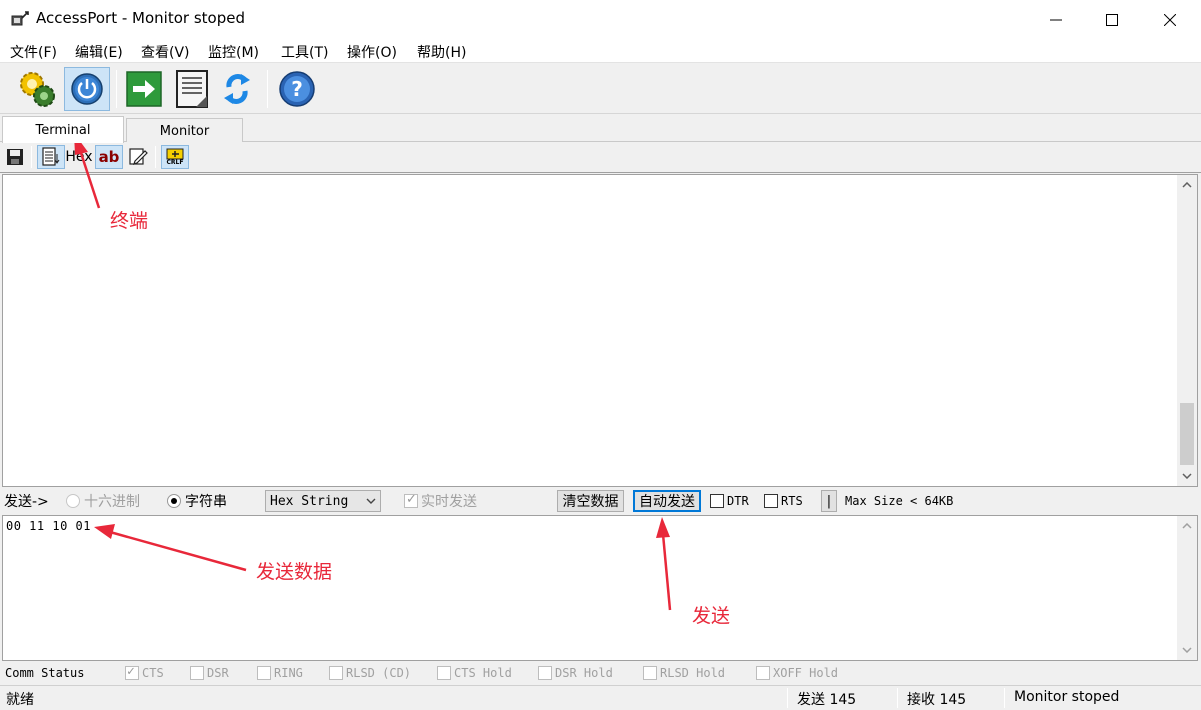 The height and width of the screenshot is (710, 1201). What do you see at coordinates (37, 89) in the screenshot?
I see `settings-gear-icon` at bounding box center [37, 89].